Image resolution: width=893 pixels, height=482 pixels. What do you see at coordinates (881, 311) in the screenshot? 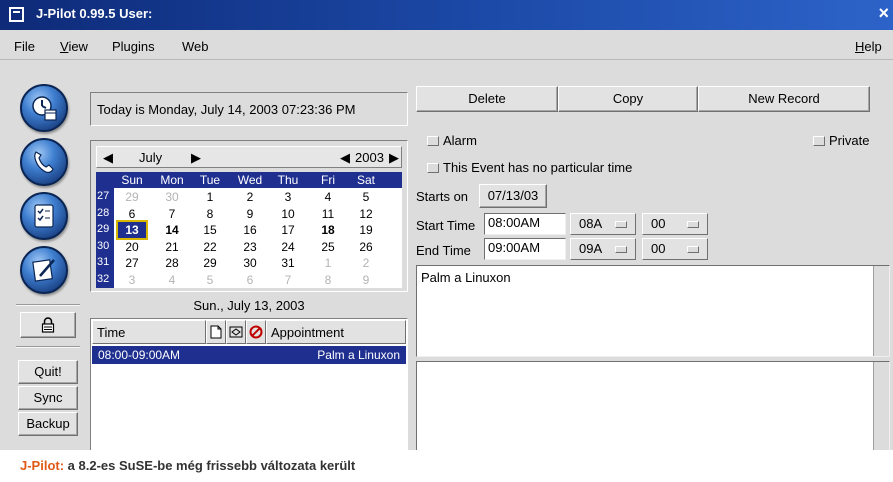
I see `description-scrollbar` at bounding box center [881, 311].